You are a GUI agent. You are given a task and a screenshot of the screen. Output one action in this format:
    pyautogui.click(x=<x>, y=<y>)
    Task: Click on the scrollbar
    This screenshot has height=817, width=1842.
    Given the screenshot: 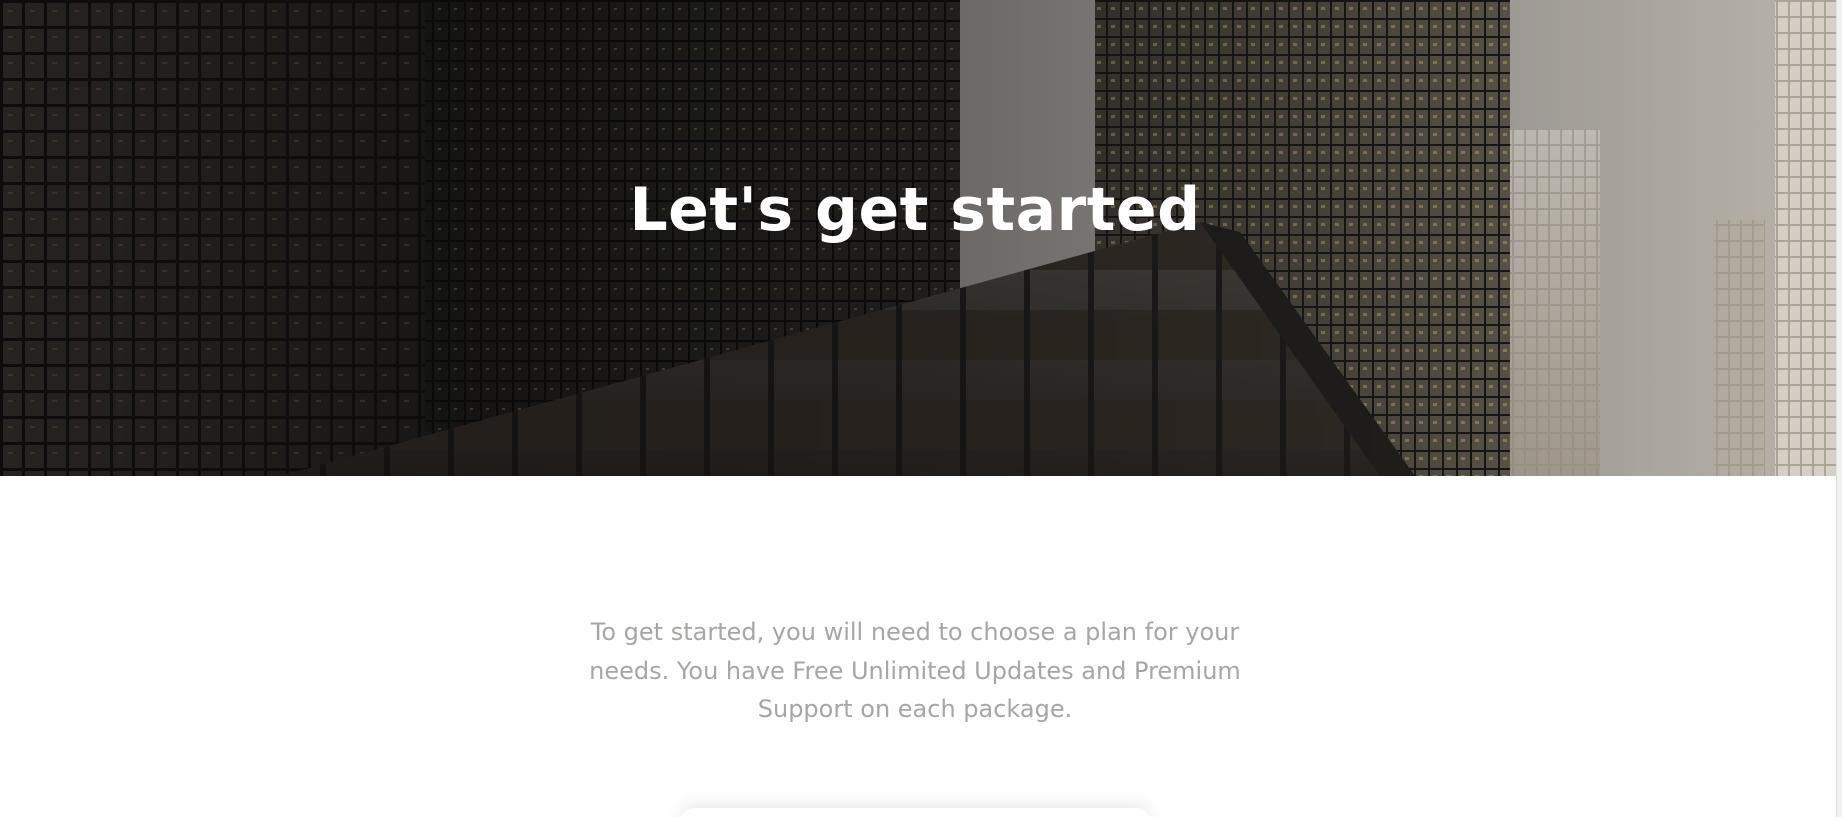 What is the action you would take?
    pyautogui.click(x=1839, y=408)
    